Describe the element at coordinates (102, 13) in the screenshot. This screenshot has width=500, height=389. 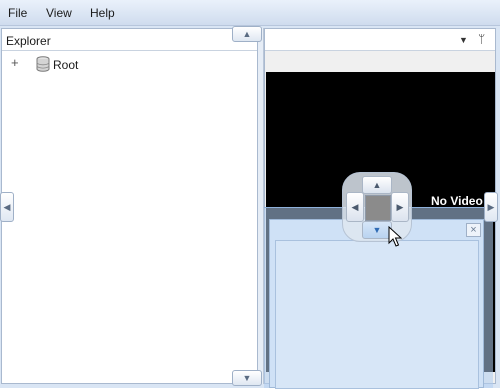
I see `menu-help: Help` at that location.